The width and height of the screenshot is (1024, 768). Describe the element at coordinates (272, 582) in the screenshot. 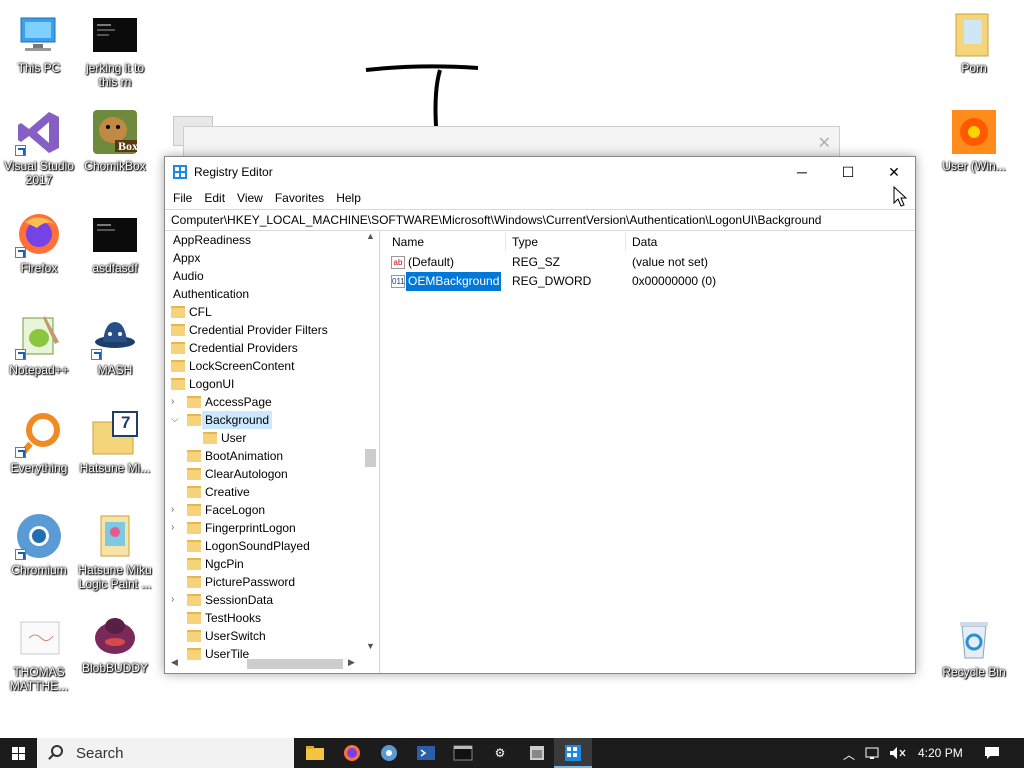

I see `tree-item-picturepassword: PicturePassword` at that location.